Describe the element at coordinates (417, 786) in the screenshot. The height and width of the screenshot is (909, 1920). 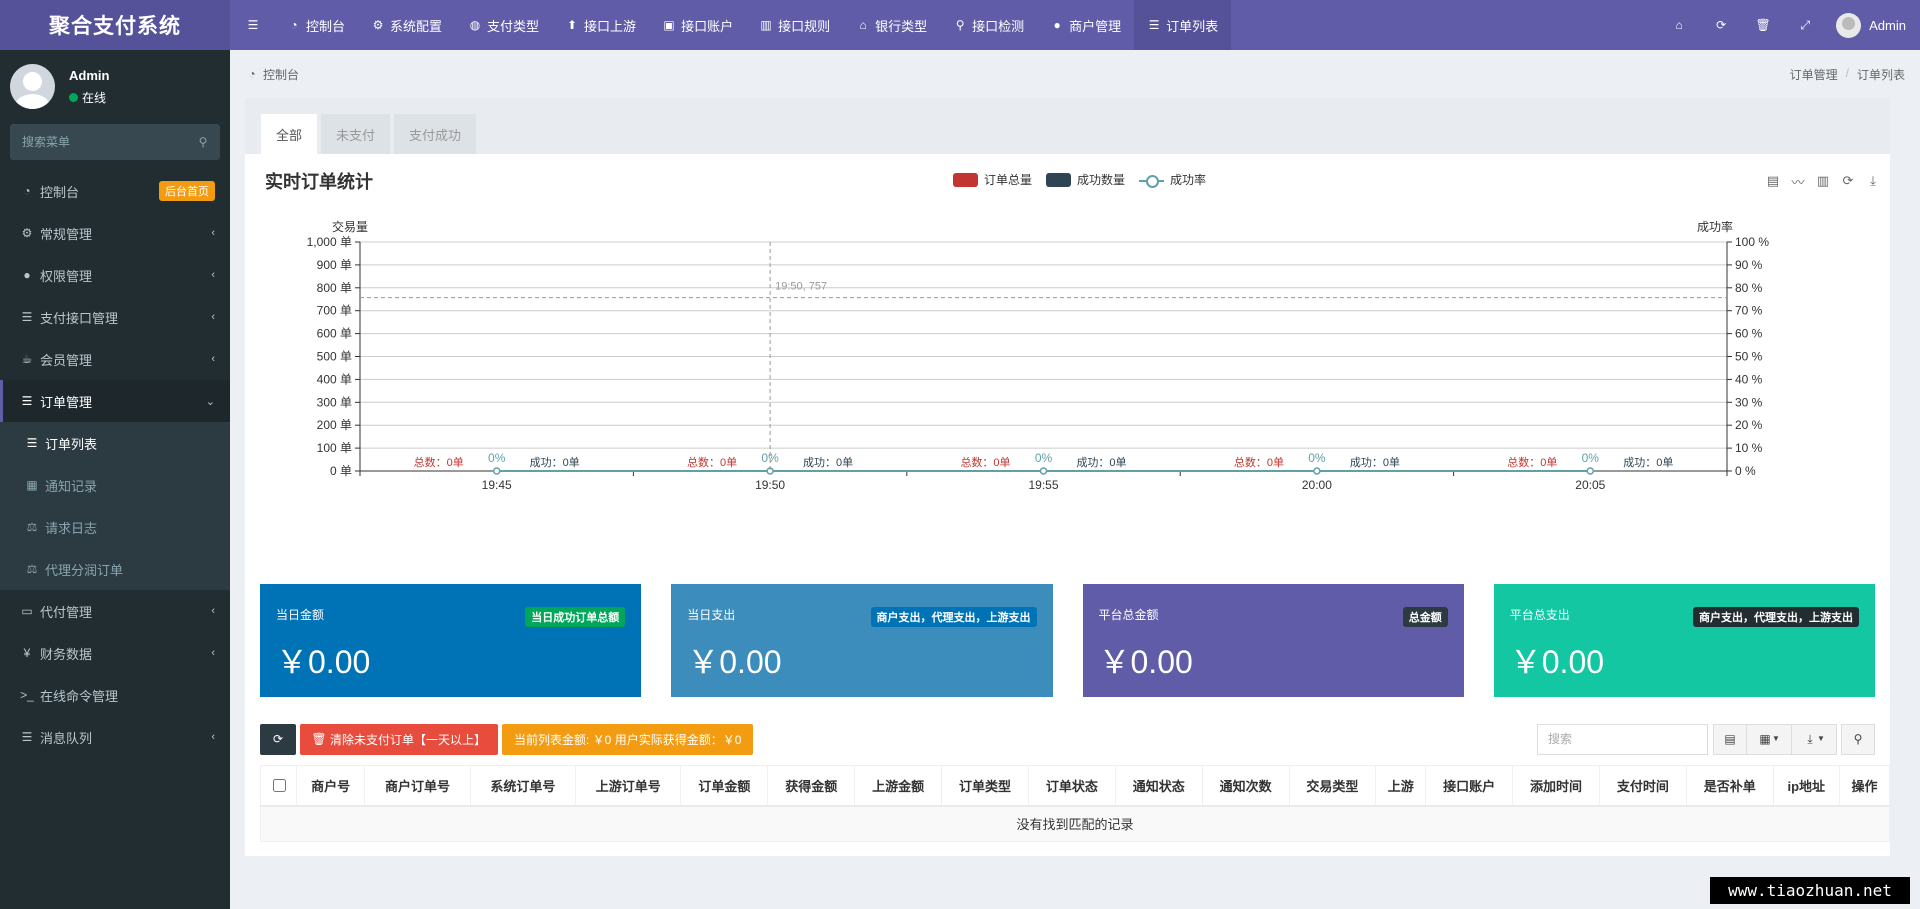
I see `column-header: 商户订单号` at that location.